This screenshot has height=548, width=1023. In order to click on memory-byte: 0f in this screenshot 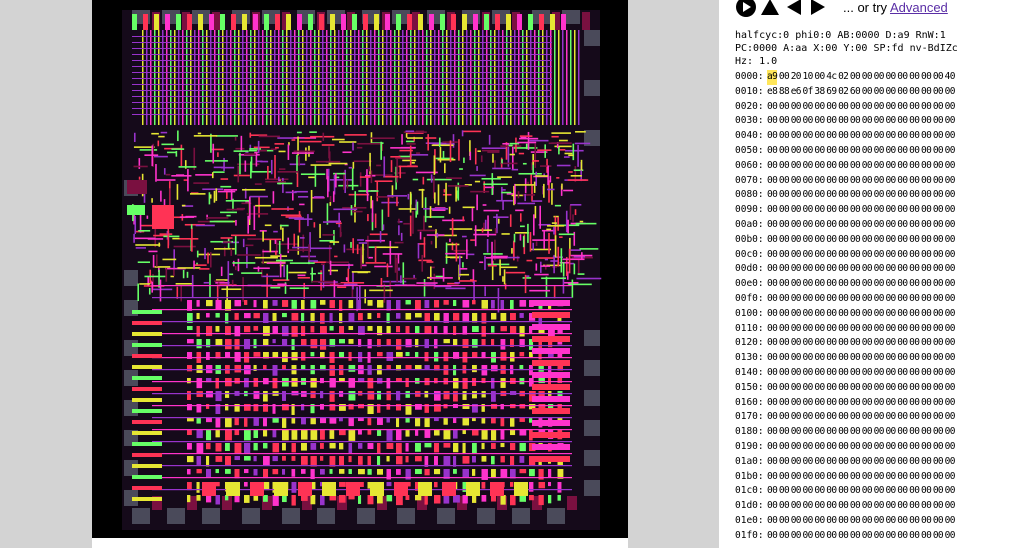, I will do `click(808, 92)`.